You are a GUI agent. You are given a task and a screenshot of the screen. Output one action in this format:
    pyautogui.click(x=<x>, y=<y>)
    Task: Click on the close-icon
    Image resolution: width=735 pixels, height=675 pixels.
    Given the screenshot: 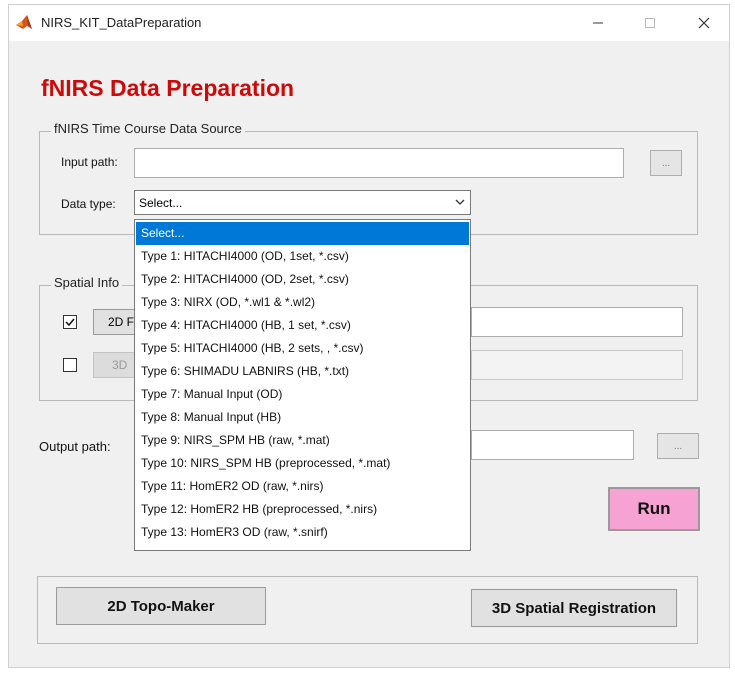 What is the action you would take?
    pyautogui.click(x=704, y=23)
    